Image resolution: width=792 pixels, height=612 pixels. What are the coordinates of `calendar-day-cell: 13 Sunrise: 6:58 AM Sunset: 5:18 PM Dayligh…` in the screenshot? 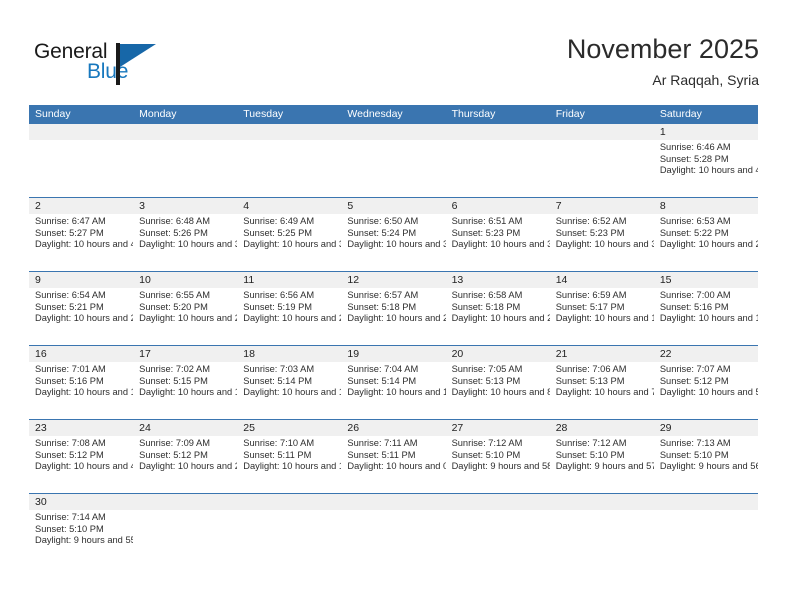 It's located at (497, 308).